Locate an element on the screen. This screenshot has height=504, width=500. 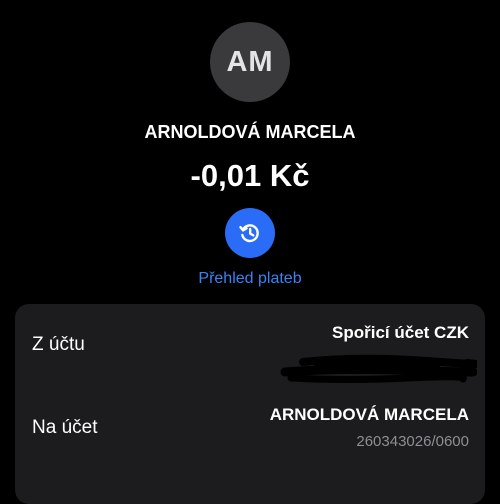
counterparty-name: ARNOLDOVÁ MARCELA is located at coordinates (250, 132).